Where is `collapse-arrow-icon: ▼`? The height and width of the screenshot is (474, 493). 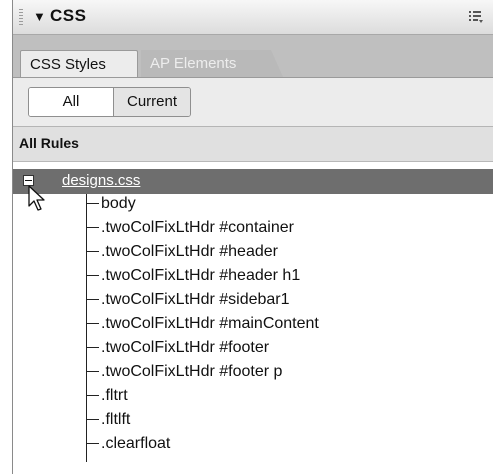 collapse-arrow-icon: ▼ is located at coordinates (39, 16).